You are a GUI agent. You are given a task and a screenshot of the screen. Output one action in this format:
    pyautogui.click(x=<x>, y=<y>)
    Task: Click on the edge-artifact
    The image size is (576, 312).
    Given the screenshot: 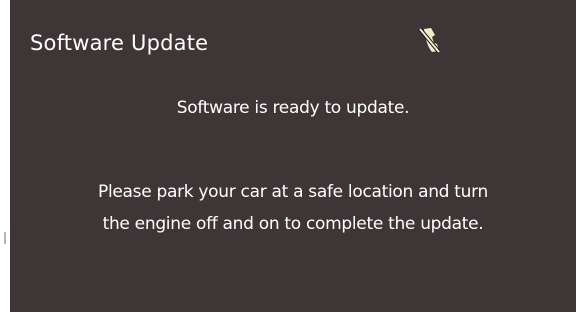 What is the action you would take?
    pyautogui.click(x=5, y=238)
    